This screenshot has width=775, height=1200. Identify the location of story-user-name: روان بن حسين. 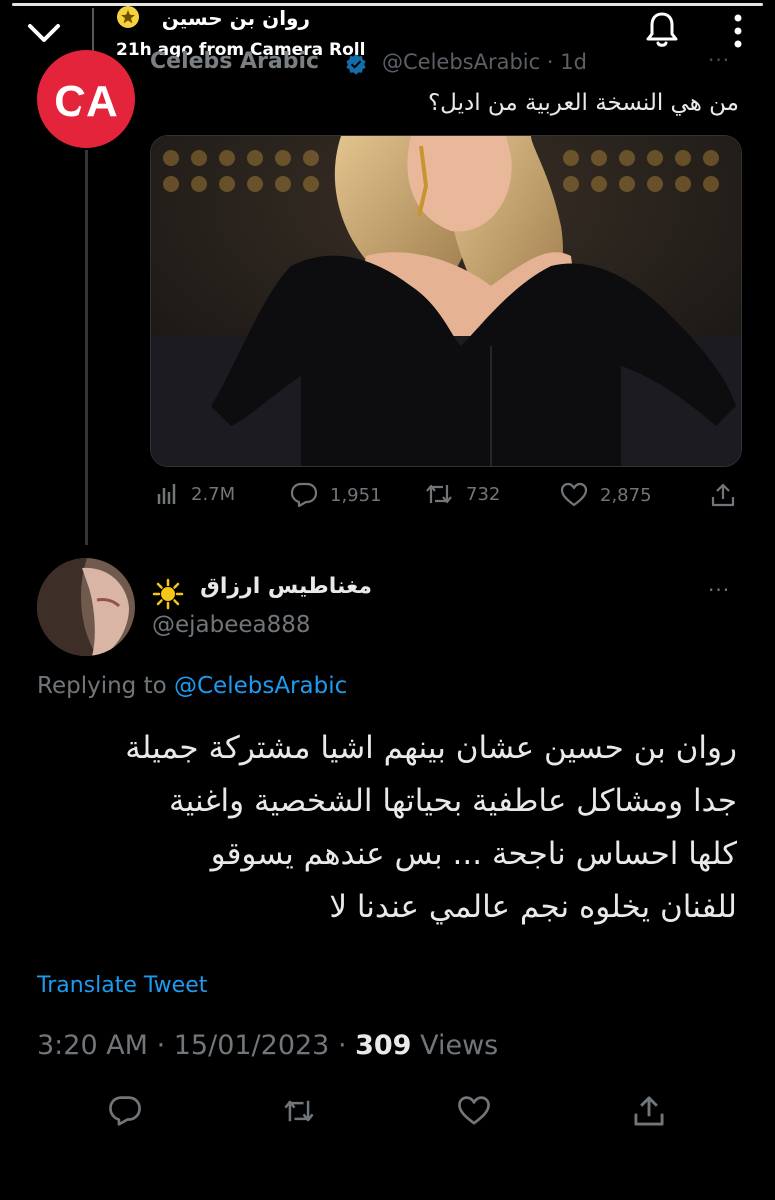
(236, 18).